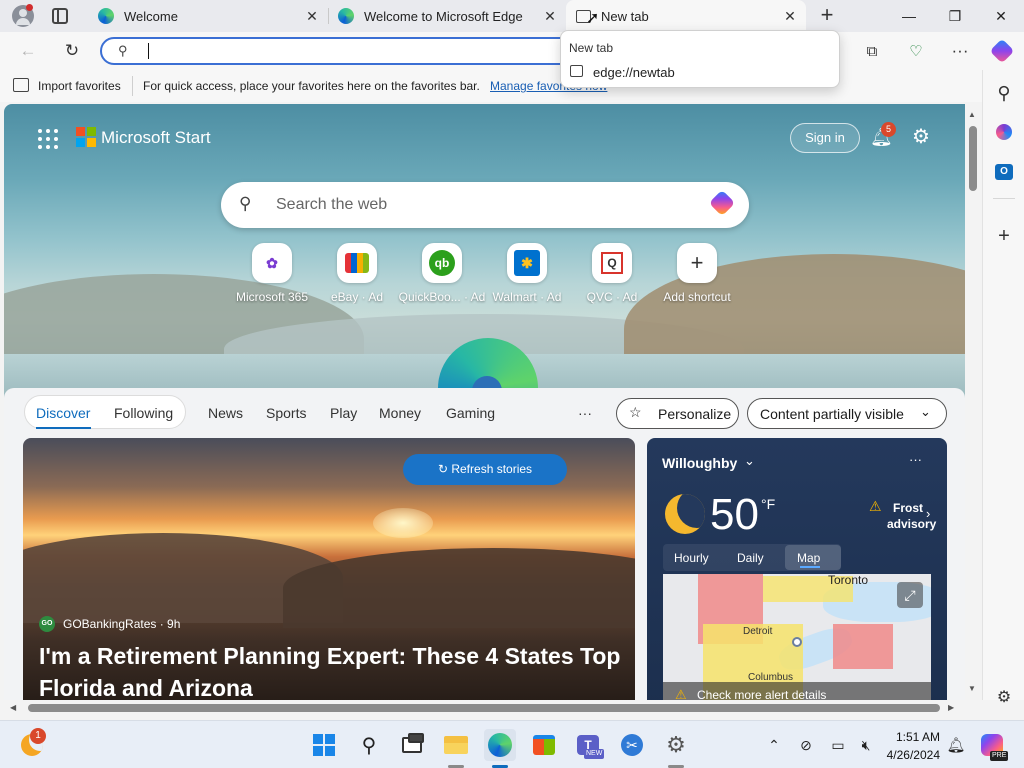 Image resolution: width=1024 pixels, height=768 pixels. Describe the element at coordinates (443, 16) in the screenshot. I see `tab-title: Welcome to Microsoft Edge` at that location.